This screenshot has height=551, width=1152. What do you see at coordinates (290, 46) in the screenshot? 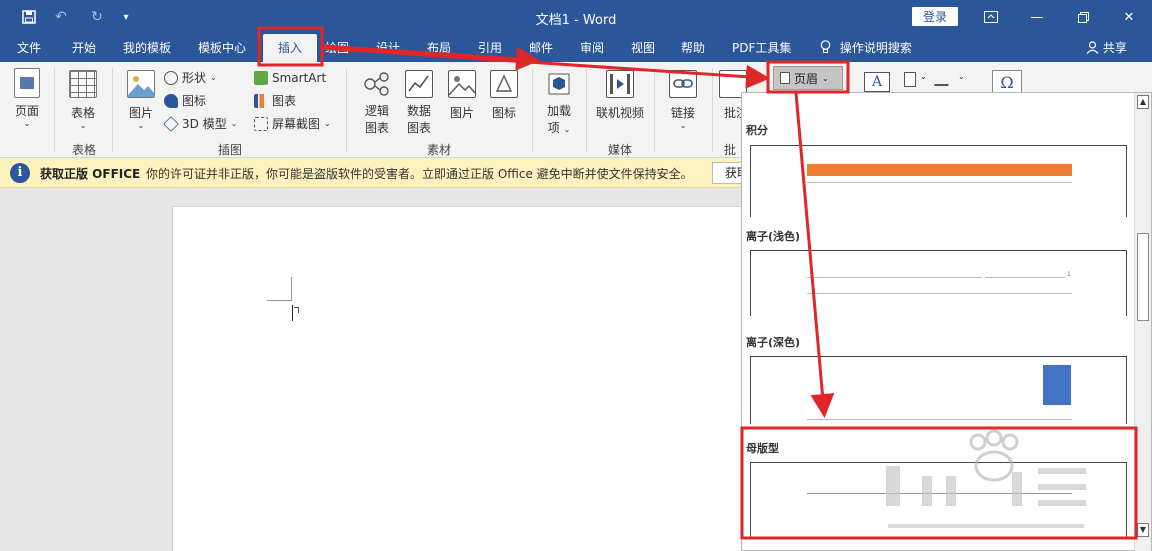
I see `highlight-insert-tab` at bounding box center [290, 46].